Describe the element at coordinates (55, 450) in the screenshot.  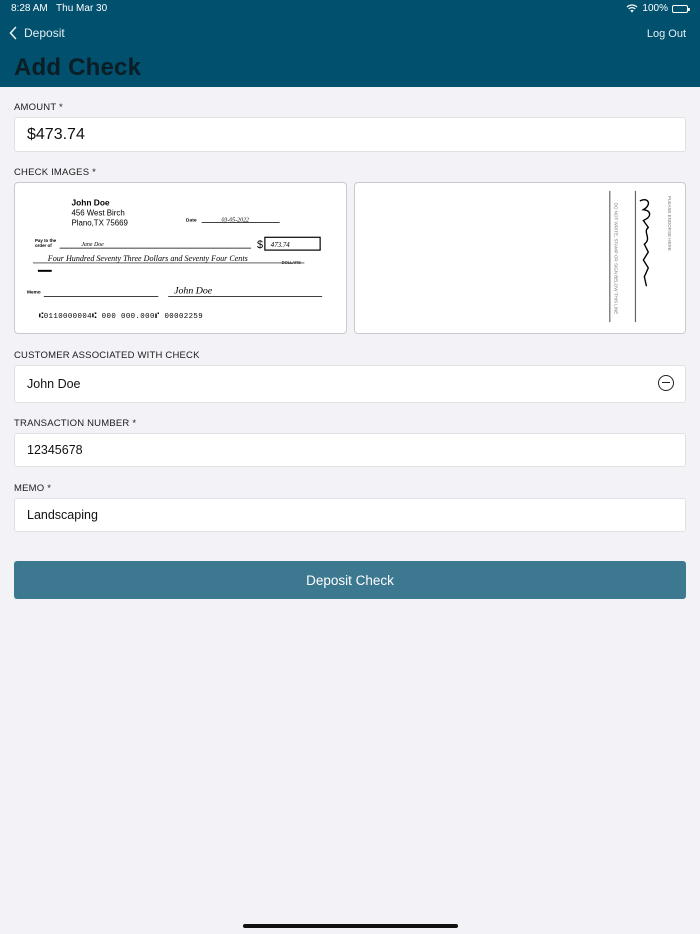
I see `transaction-value: 12345678` at that location.